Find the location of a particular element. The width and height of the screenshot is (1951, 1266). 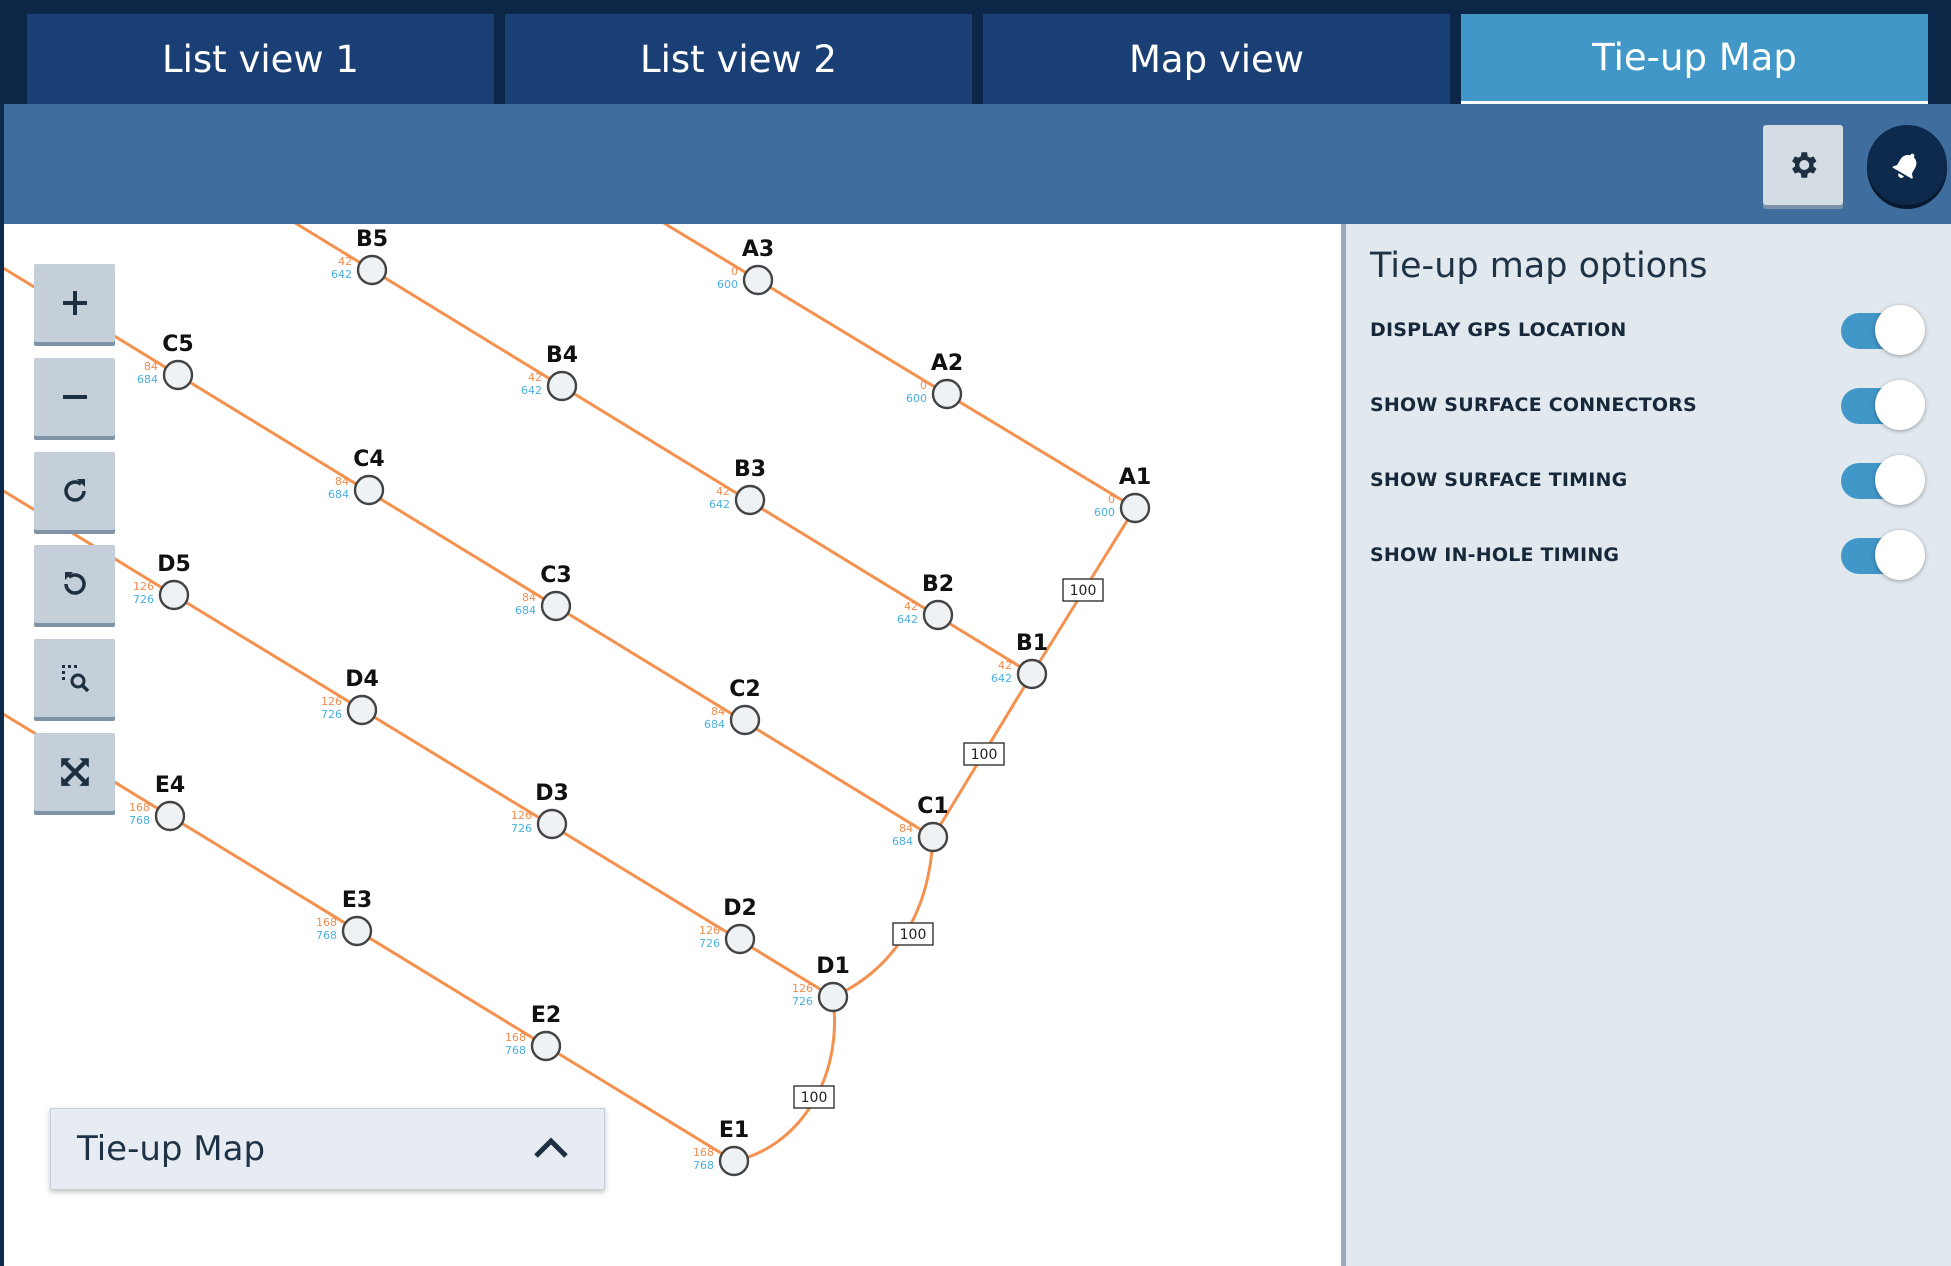

hole-C3: C3 84684 is located at coordinates (543, 592).